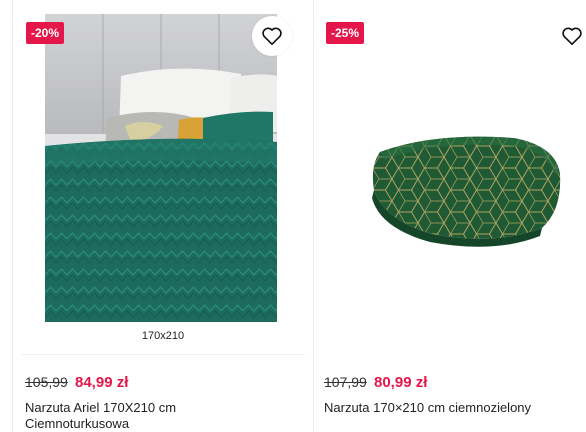 The width and height of the screenshot is (586, 432). Describe the element at coordinates (45, 33) in the screenshot. I see `discount-badge: -20%` at that location.